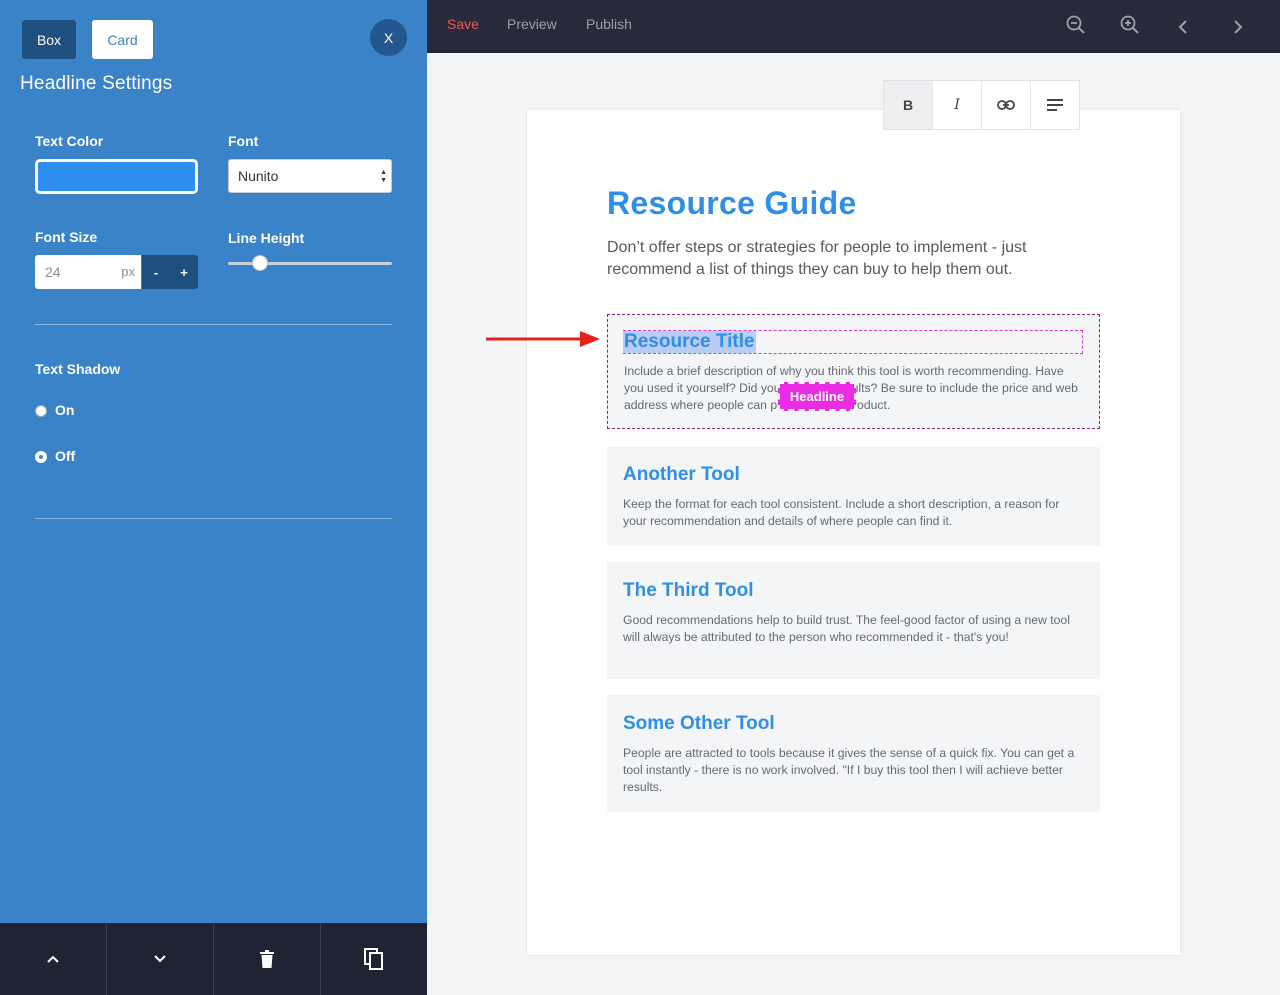 This screenshot has height=995, width=1280. Describe the element at coordinates (383, 176) in the screenshot. I see `select-arrows-icon: ▲ ▼` at that location.